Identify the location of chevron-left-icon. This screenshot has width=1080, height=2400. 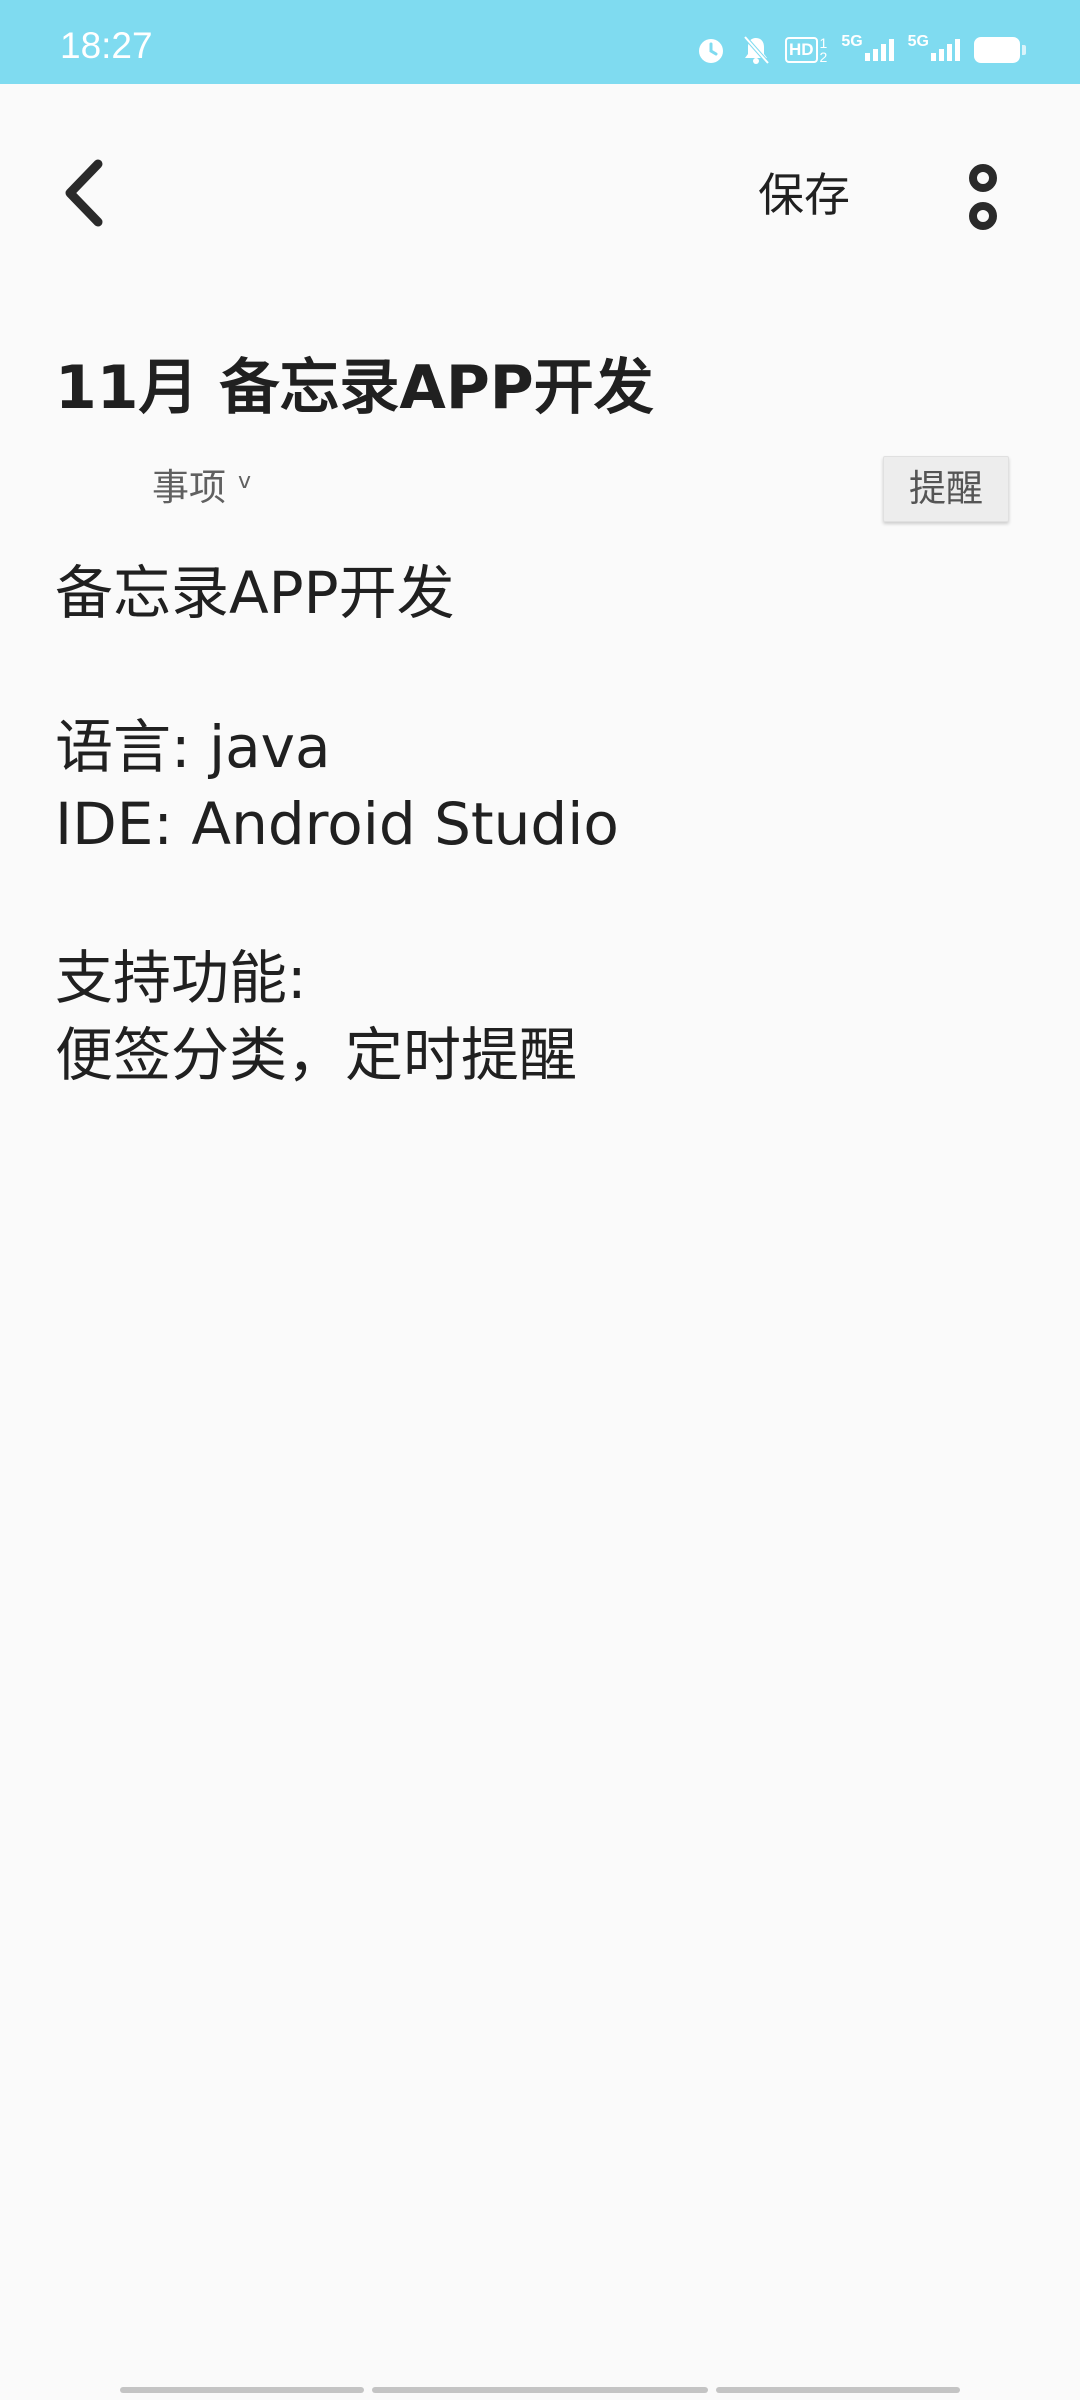
(85, 195).